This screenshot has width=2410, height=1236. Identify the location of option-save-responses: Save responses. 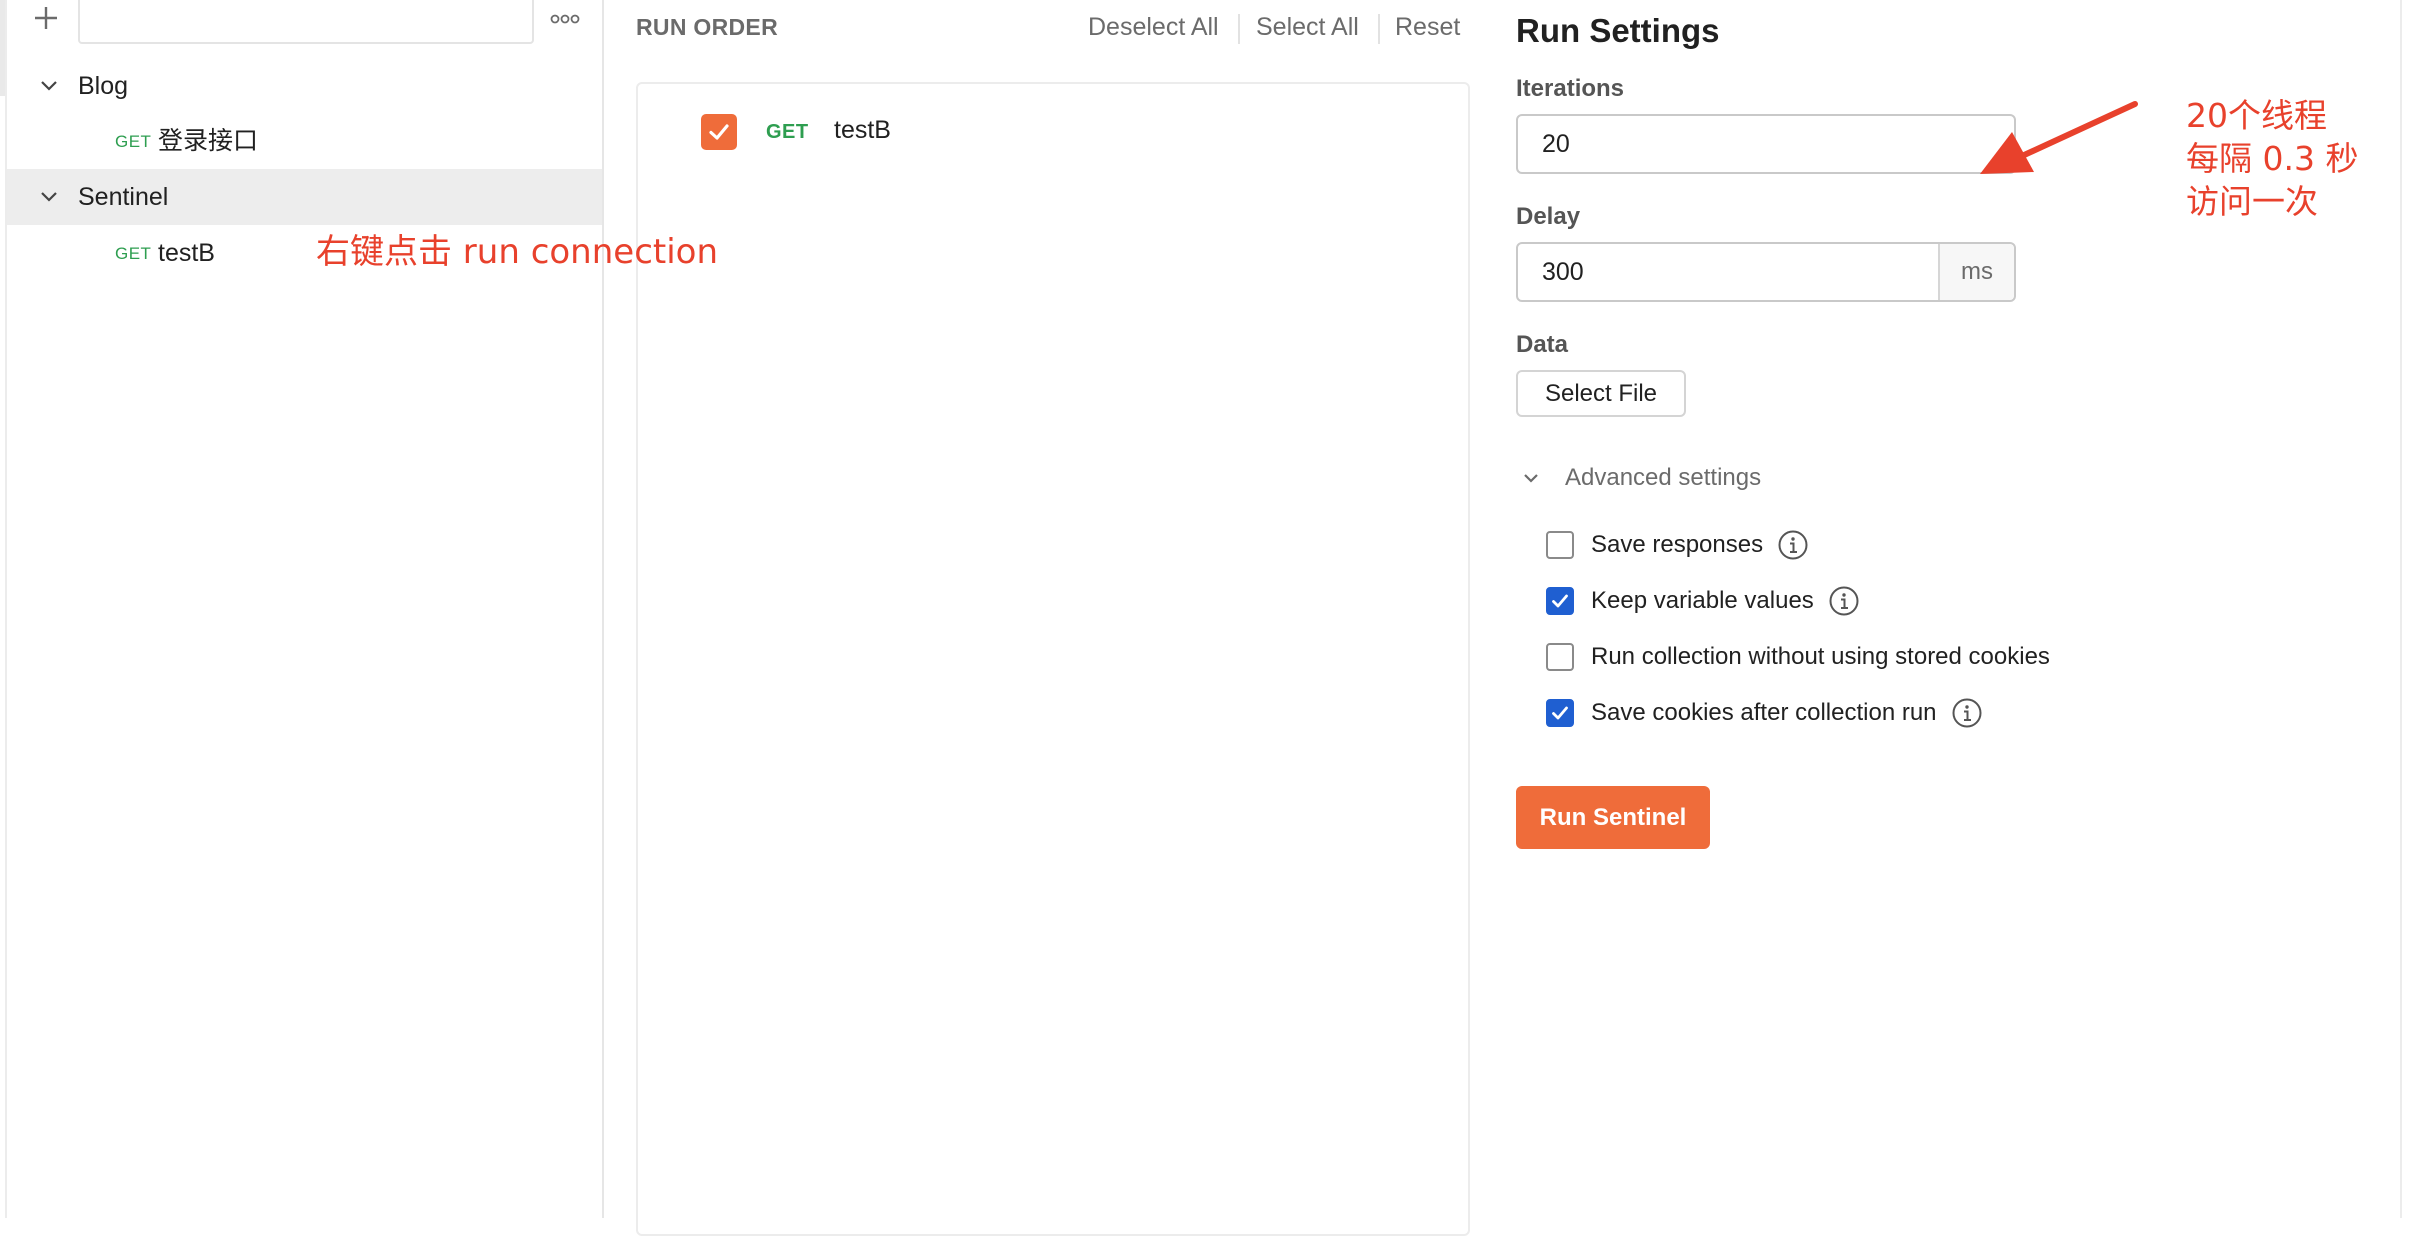
(1677, 545).